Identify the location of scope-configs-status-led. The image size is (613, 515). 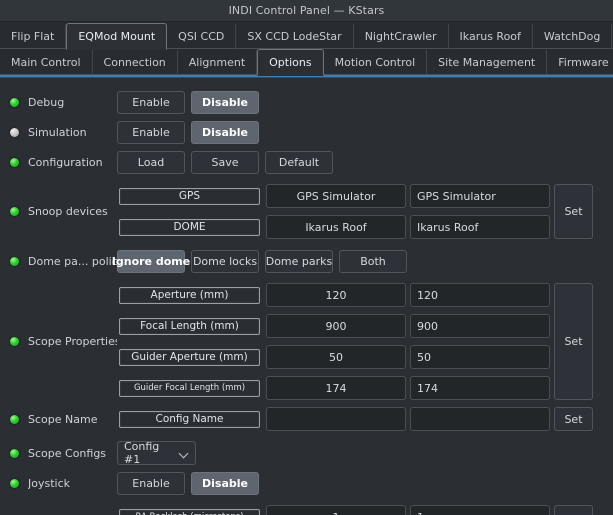
(14, 453).